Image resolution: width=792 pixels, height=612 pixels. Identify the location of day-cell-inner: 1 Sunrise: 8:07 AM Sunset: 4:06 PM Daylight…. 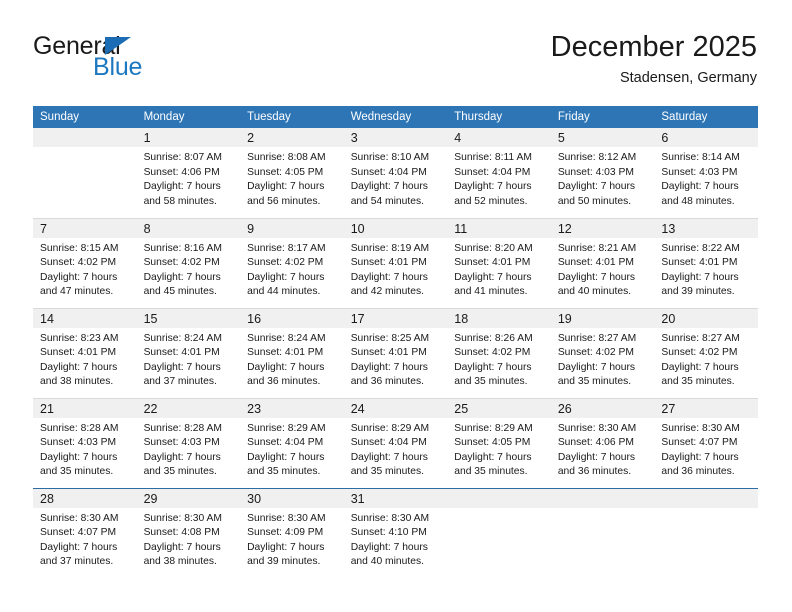
(188, 172).